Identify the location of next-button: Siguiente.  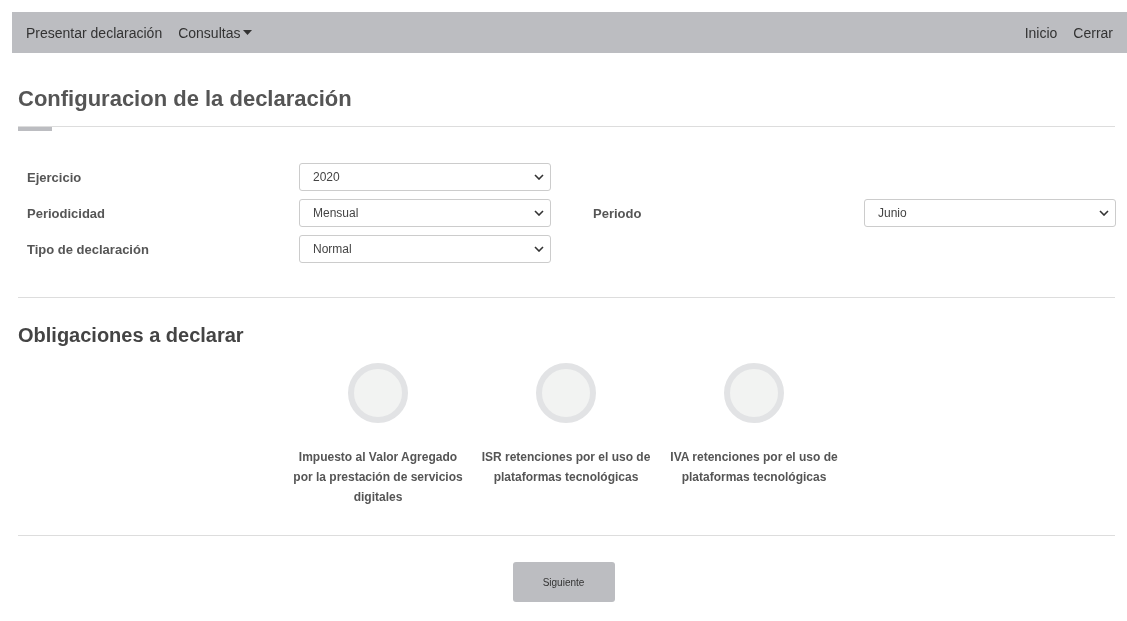
(563, 582).